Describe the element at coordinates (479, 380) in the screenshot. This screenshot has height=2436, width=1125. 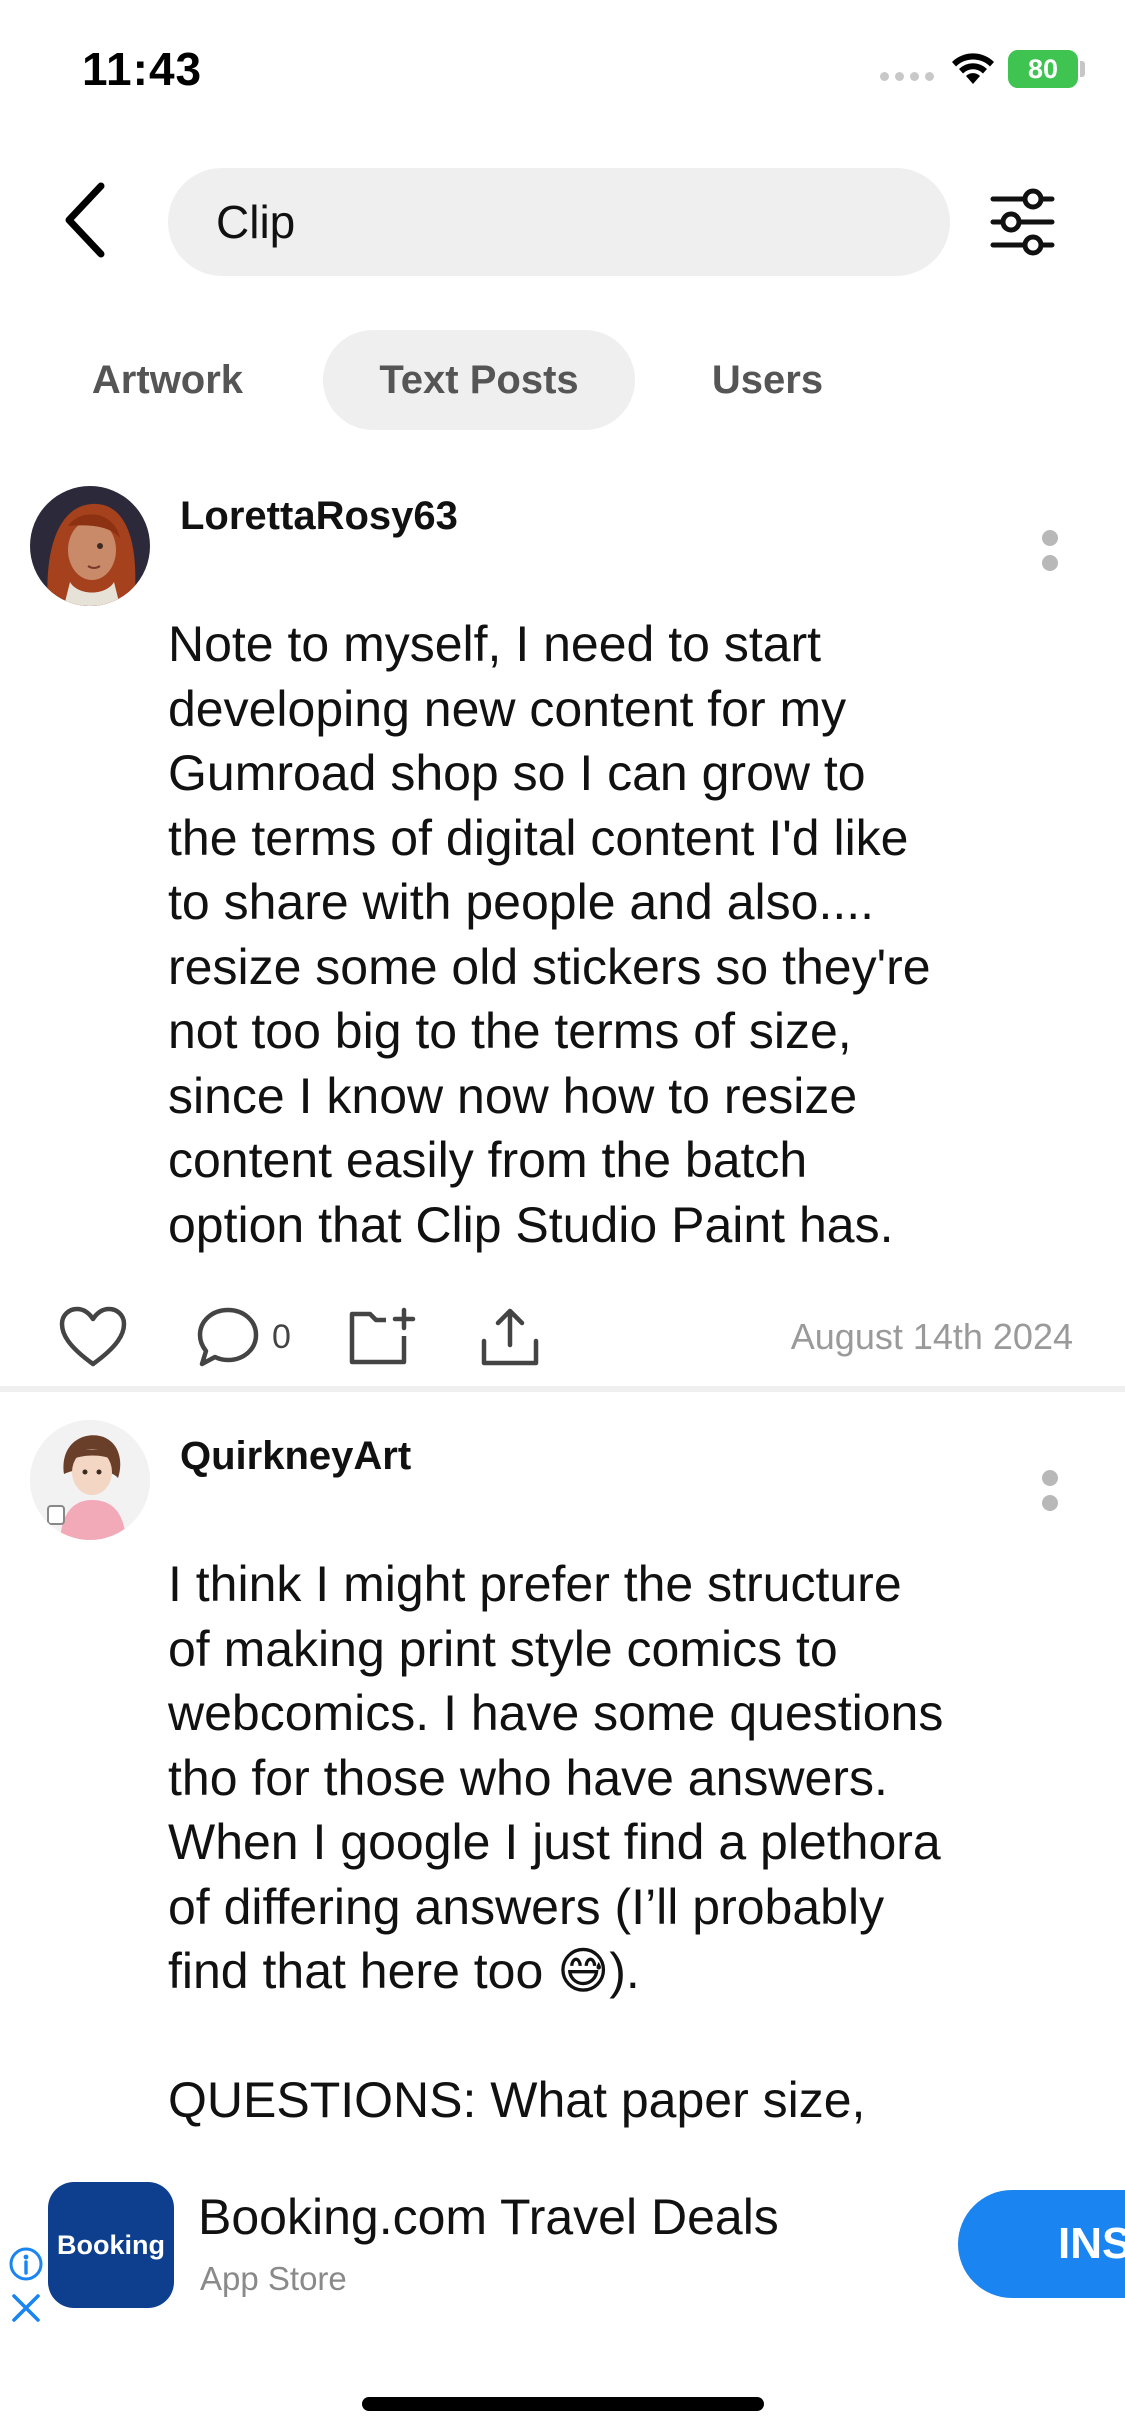
I see `tab-text-posts: Text Posts` at that location.